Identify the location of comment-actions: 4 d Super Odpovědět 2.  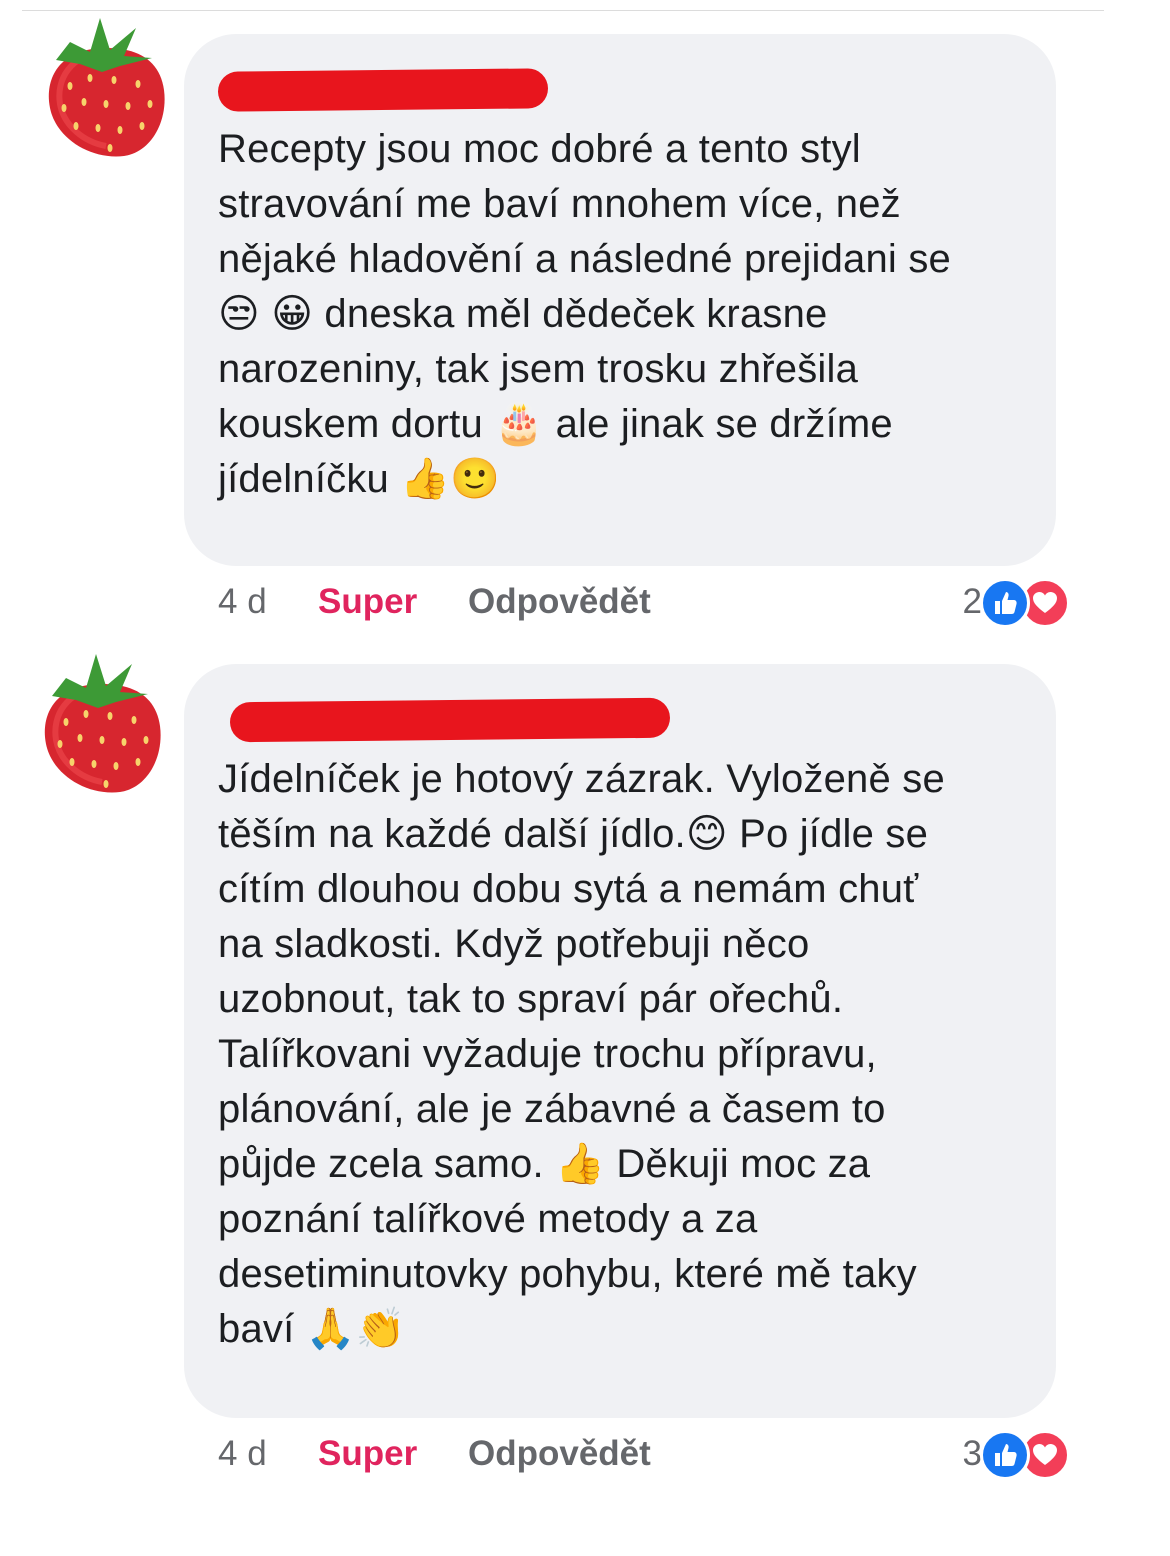
(648, 602).